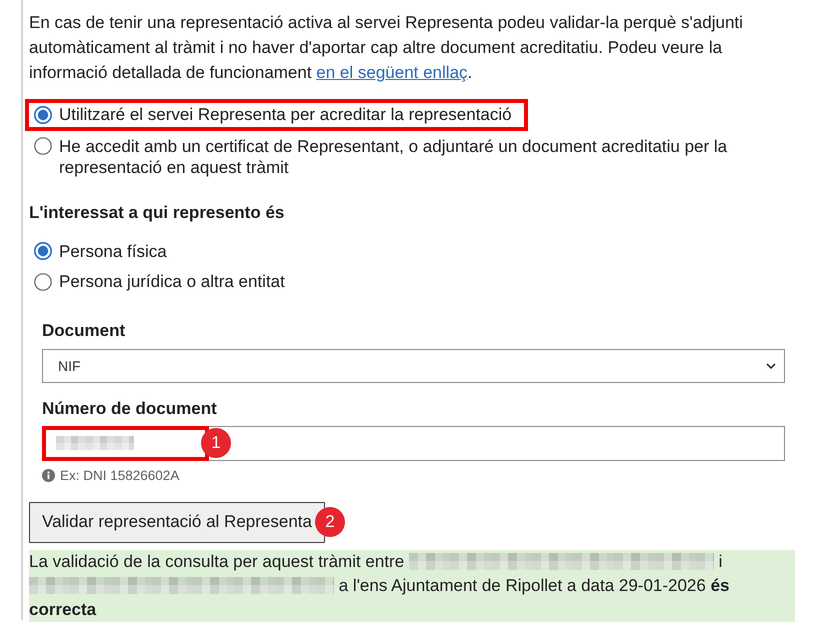  I want to click on info-link: en el següent enllaç, so click(392, 72).